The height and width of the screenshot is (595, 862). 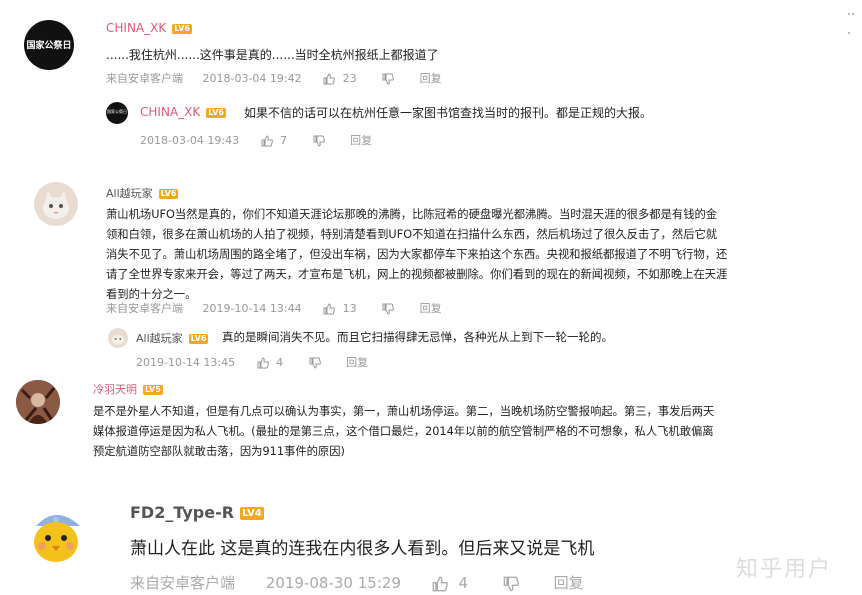 I want to click on timestamp: 2019-10-14 13:45, so click(x=186, y=362).